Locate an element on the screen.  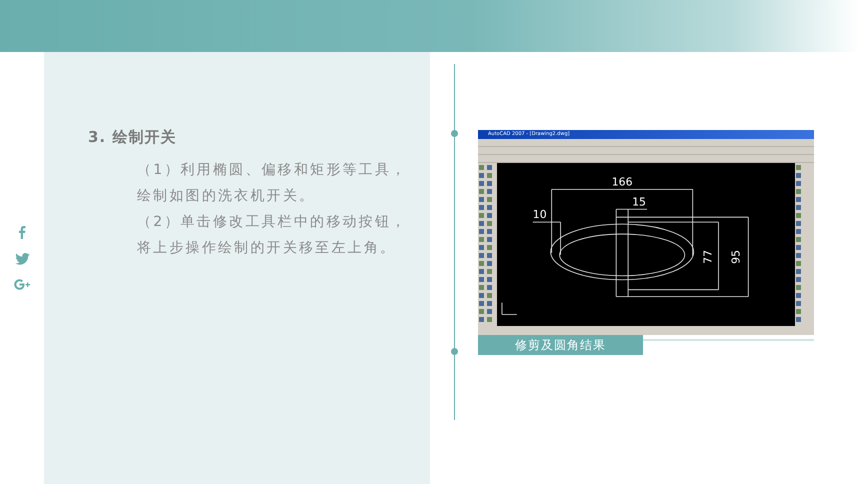
dimension-label: 15 is located at coordinates (639, 201).